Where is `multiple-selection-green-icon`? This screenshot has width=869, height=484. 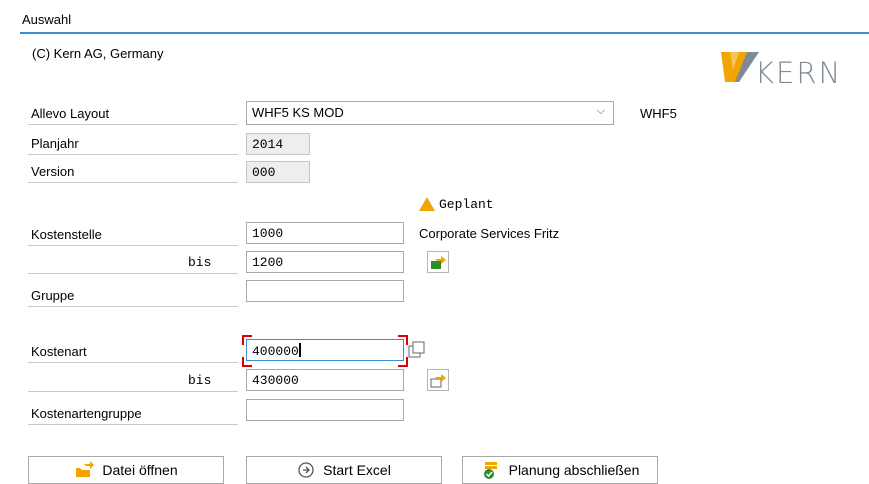
multiple-selection-green-icon is located at coordinates (438, 262).